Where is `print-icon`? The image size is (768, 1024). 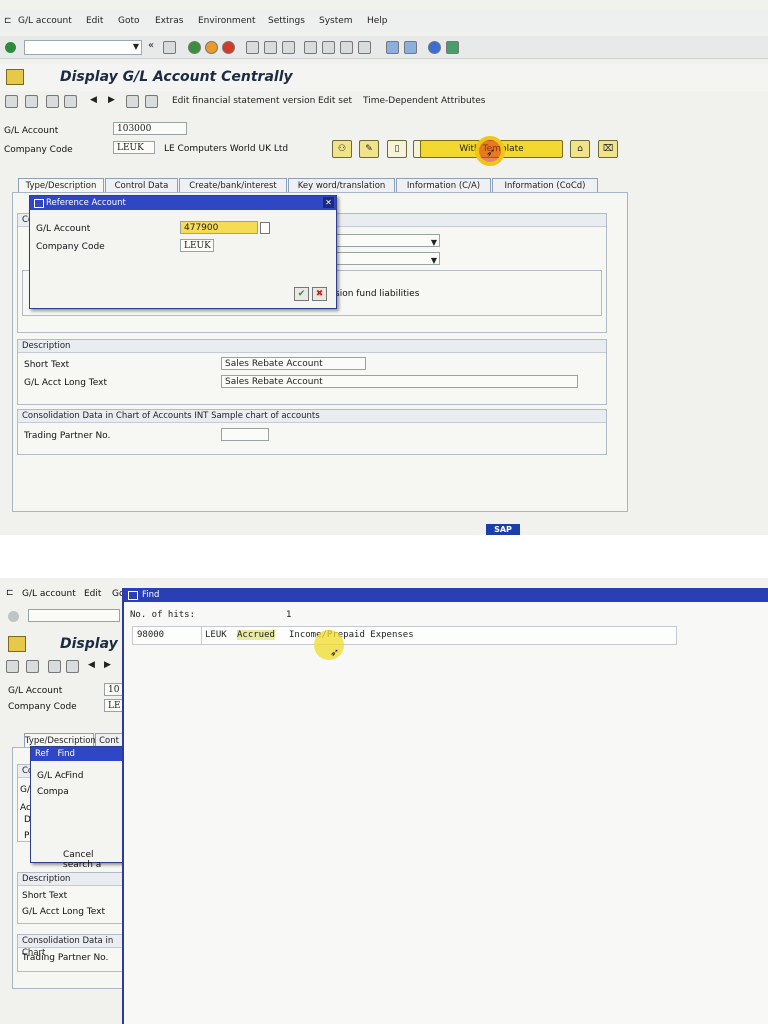 print-icon is located at coordinates (252, 47).